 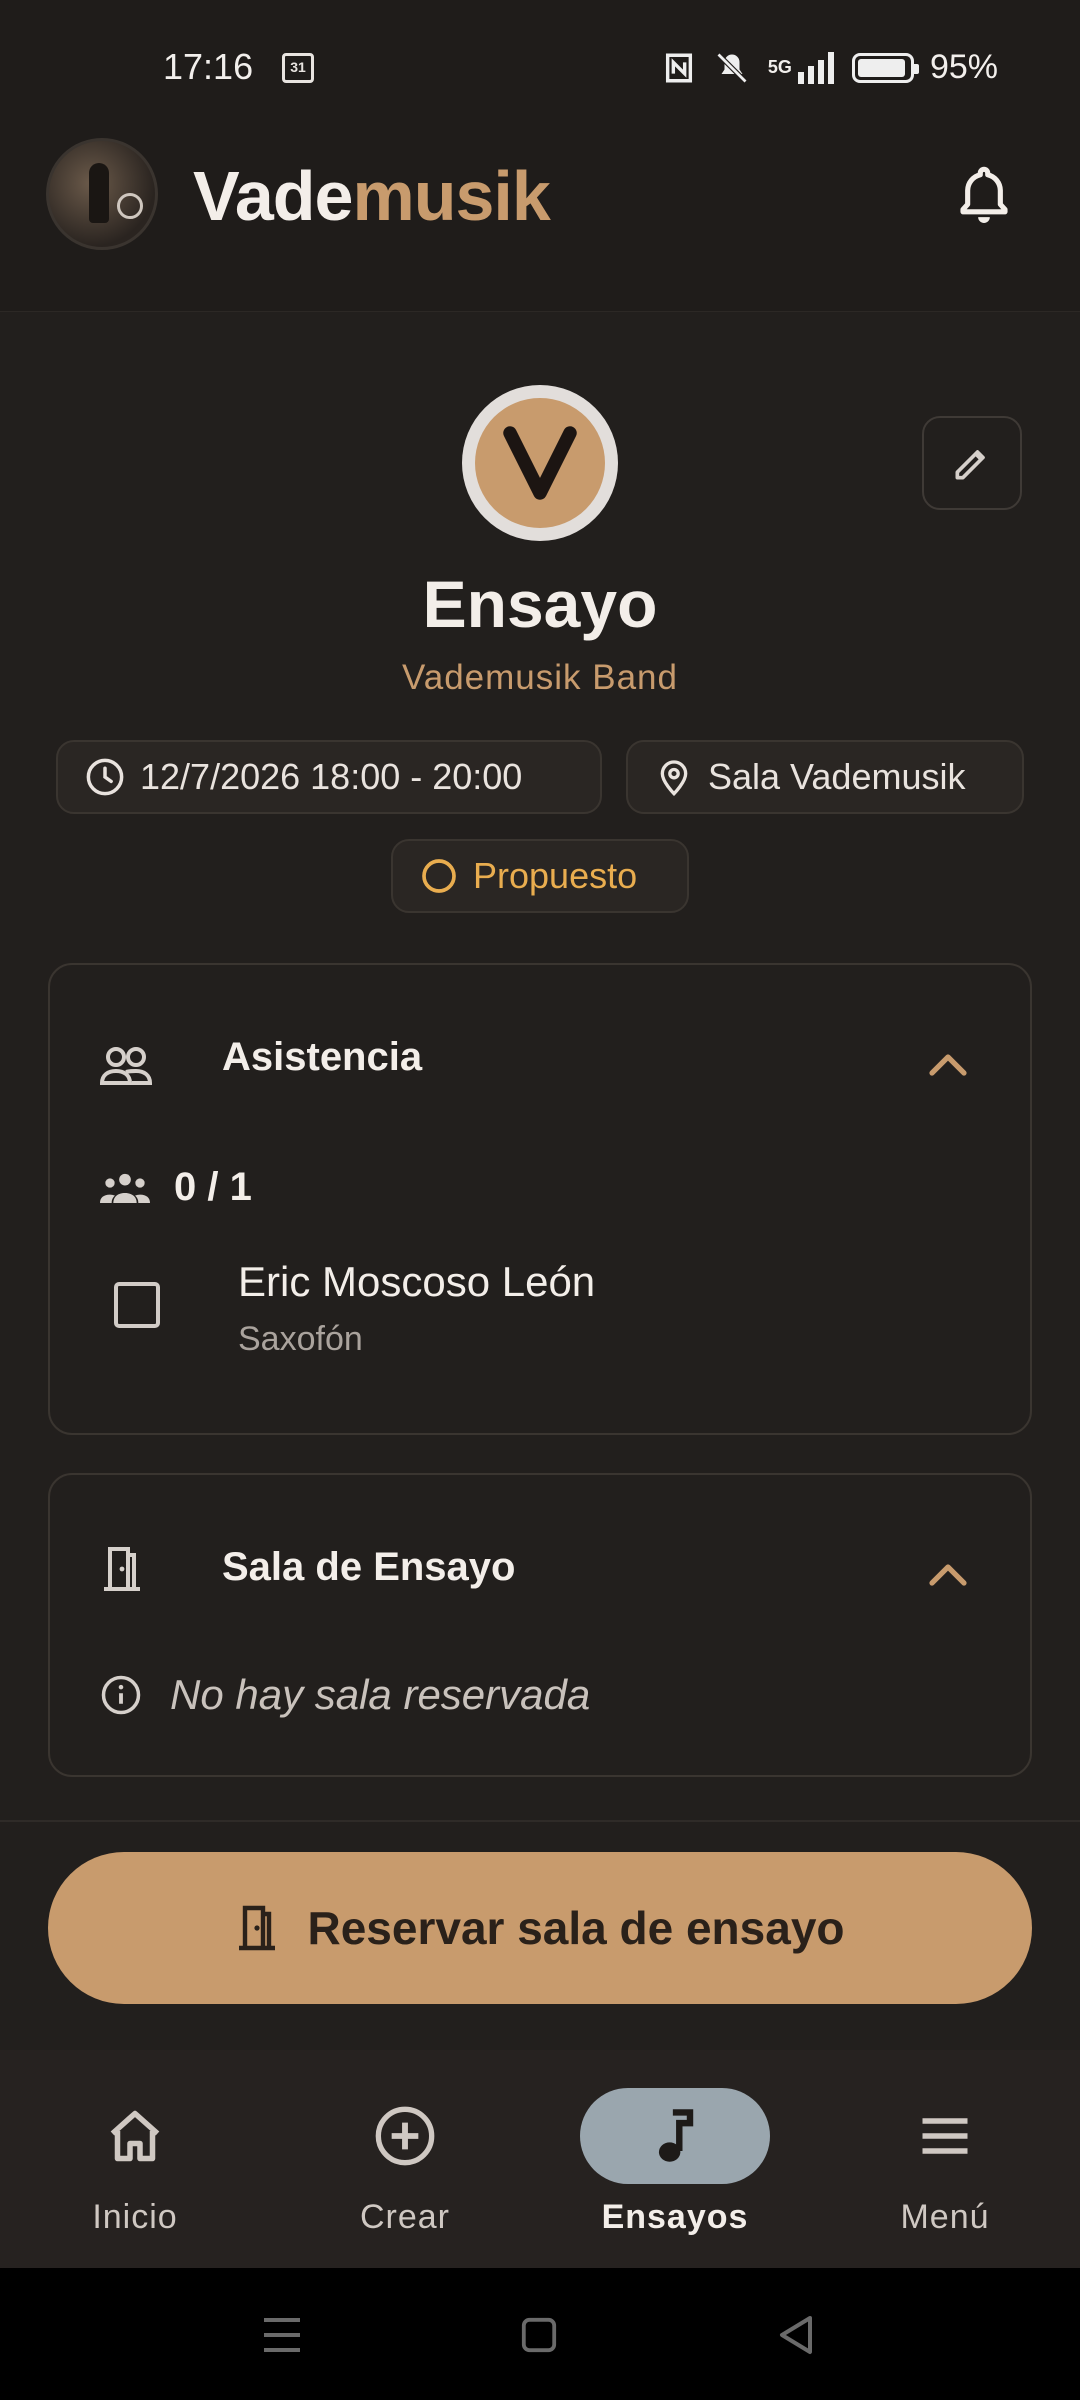 What do you see at coordinates (555, 875) in the screenshot?
I see `status-label: Propuesto` at bounding box center [555, 875].